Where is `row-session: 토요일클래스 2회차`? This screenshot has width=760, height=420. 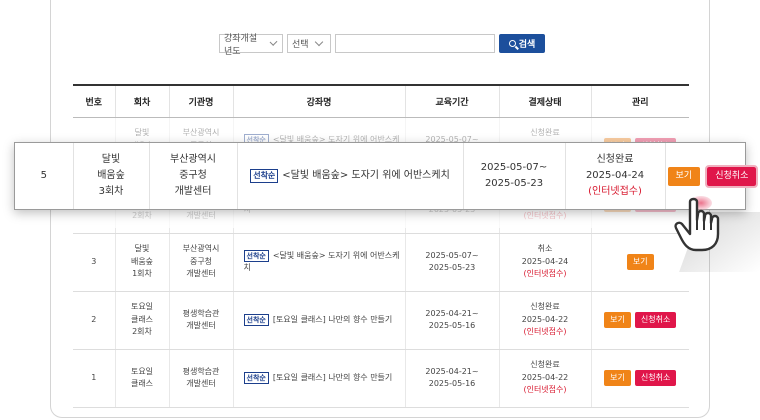 row-session: 토요일클래스 2회차 is located at coordinates (141, 320).